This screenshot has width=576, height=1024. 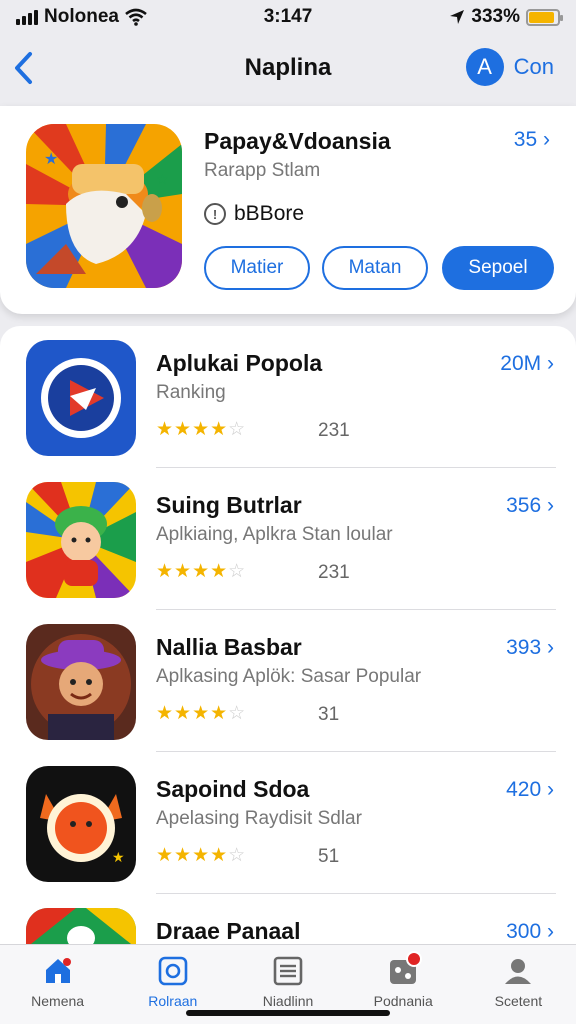 I want to click on tab-label: Niadlinn, so click(x=288, y=1001).